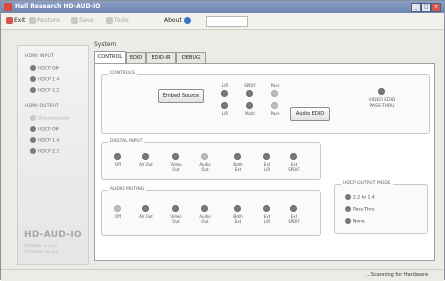 This screenshot has width=445, height=281. What do you see at coordinates (204, 208) in the screenshot?
I see `audio-muting-audio-out-led` at bounding box center [204, 208].